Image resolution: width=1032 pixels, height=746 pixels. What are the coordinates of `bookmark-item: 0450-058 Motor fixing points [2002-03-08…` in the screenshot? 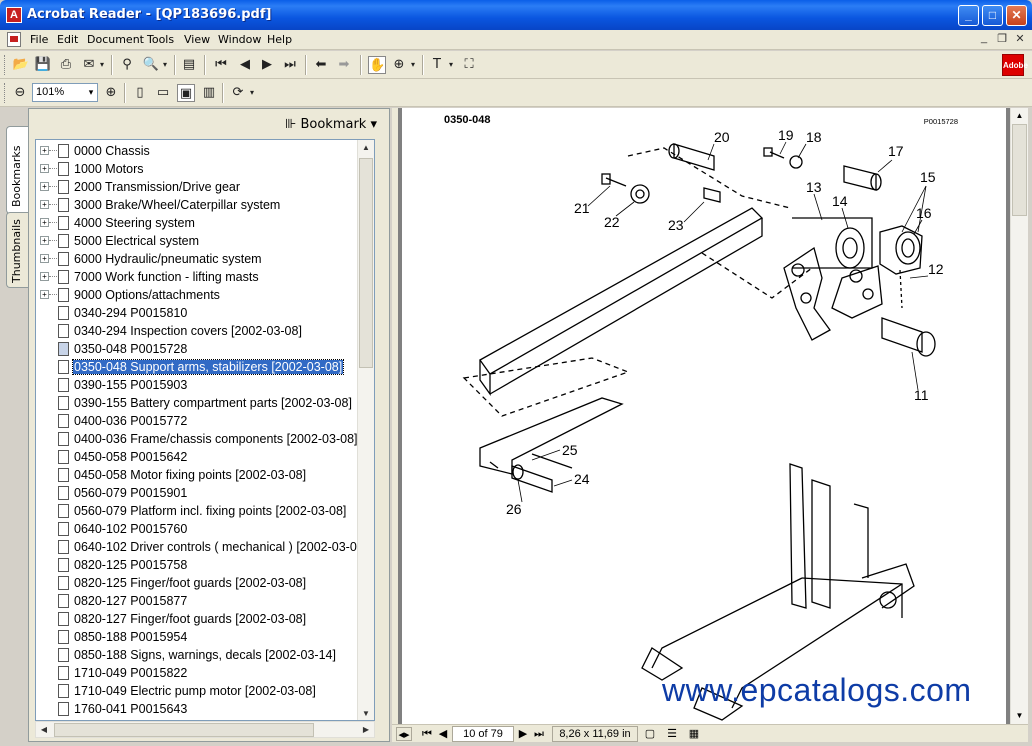 It's located at (205, 475).